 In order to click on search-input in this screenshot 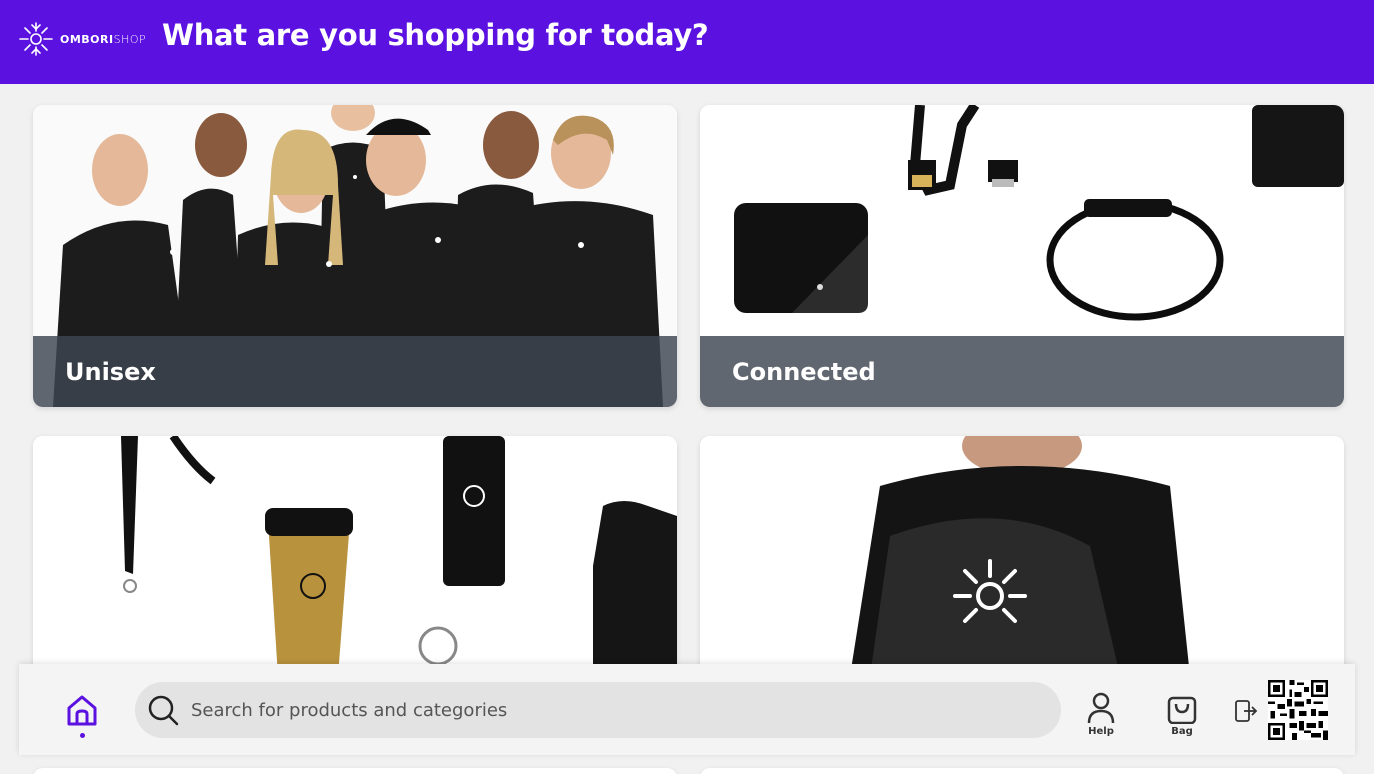, I will do `click(616, 710)`.